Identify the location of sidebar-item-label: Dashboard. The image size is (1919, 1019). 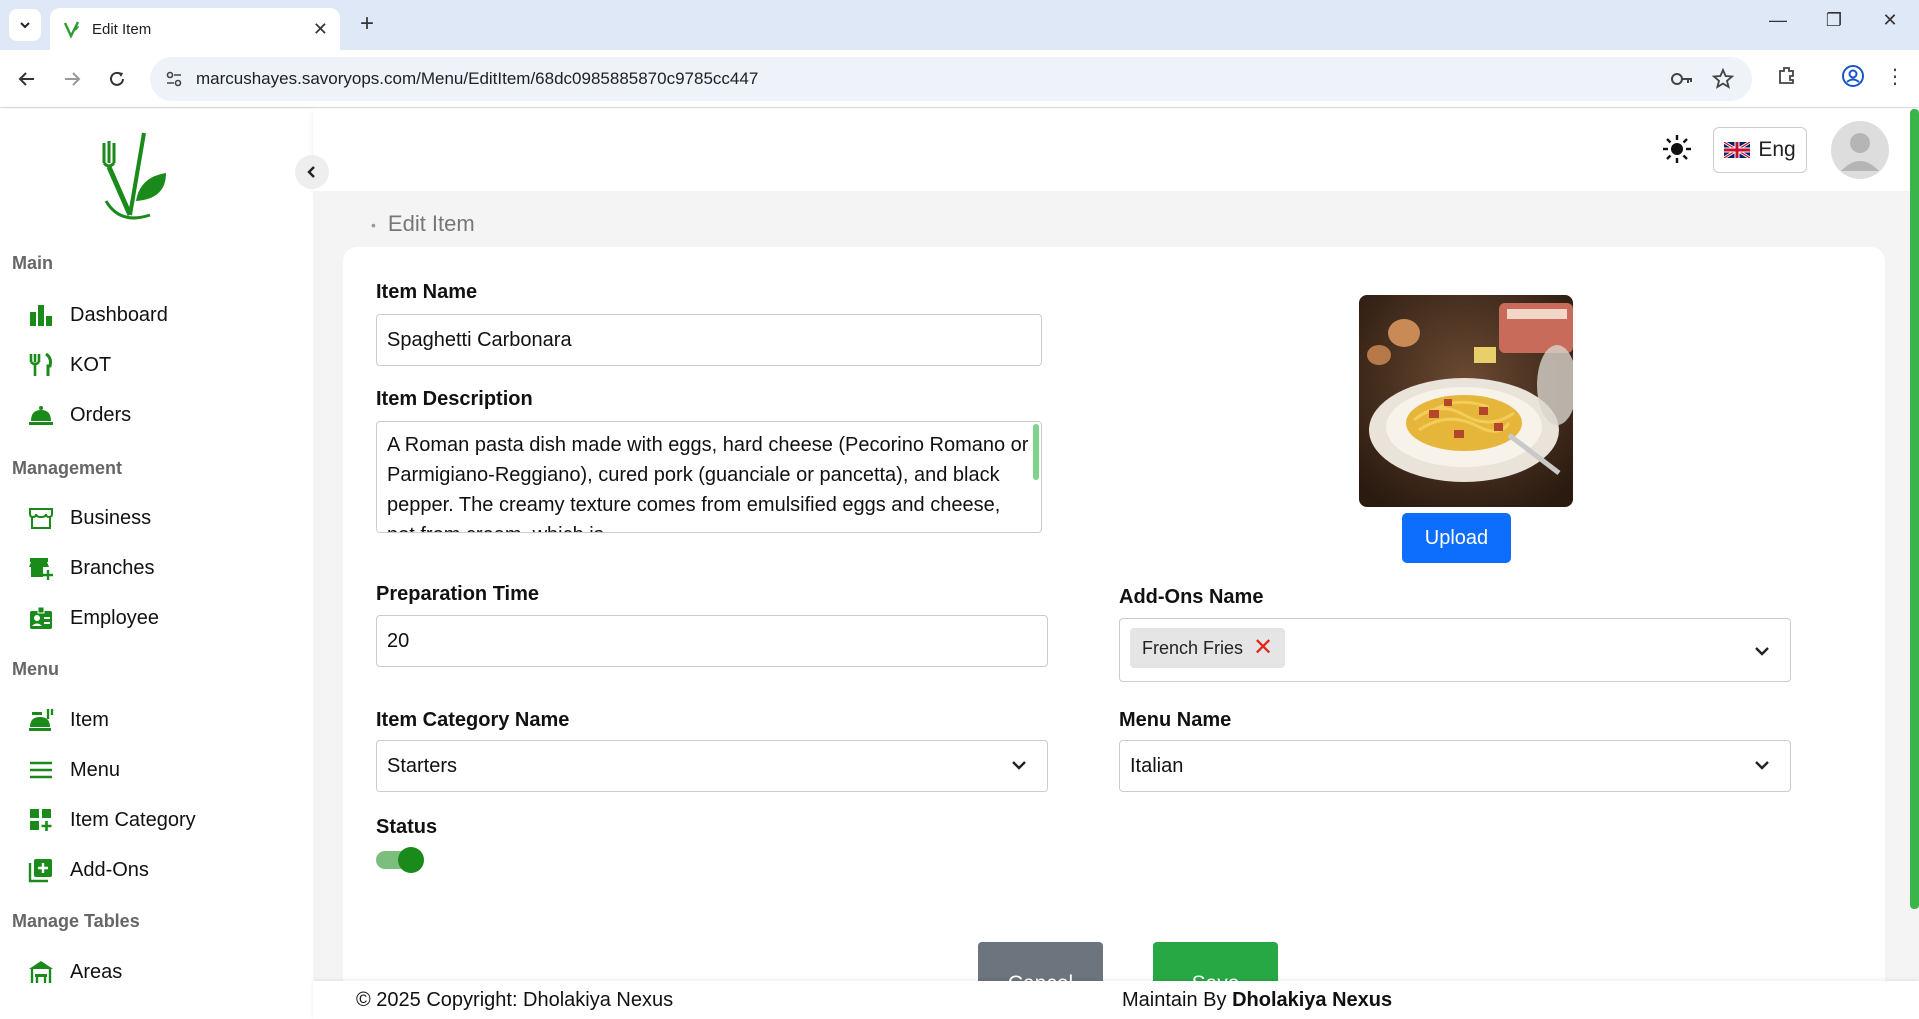
(119, 314).